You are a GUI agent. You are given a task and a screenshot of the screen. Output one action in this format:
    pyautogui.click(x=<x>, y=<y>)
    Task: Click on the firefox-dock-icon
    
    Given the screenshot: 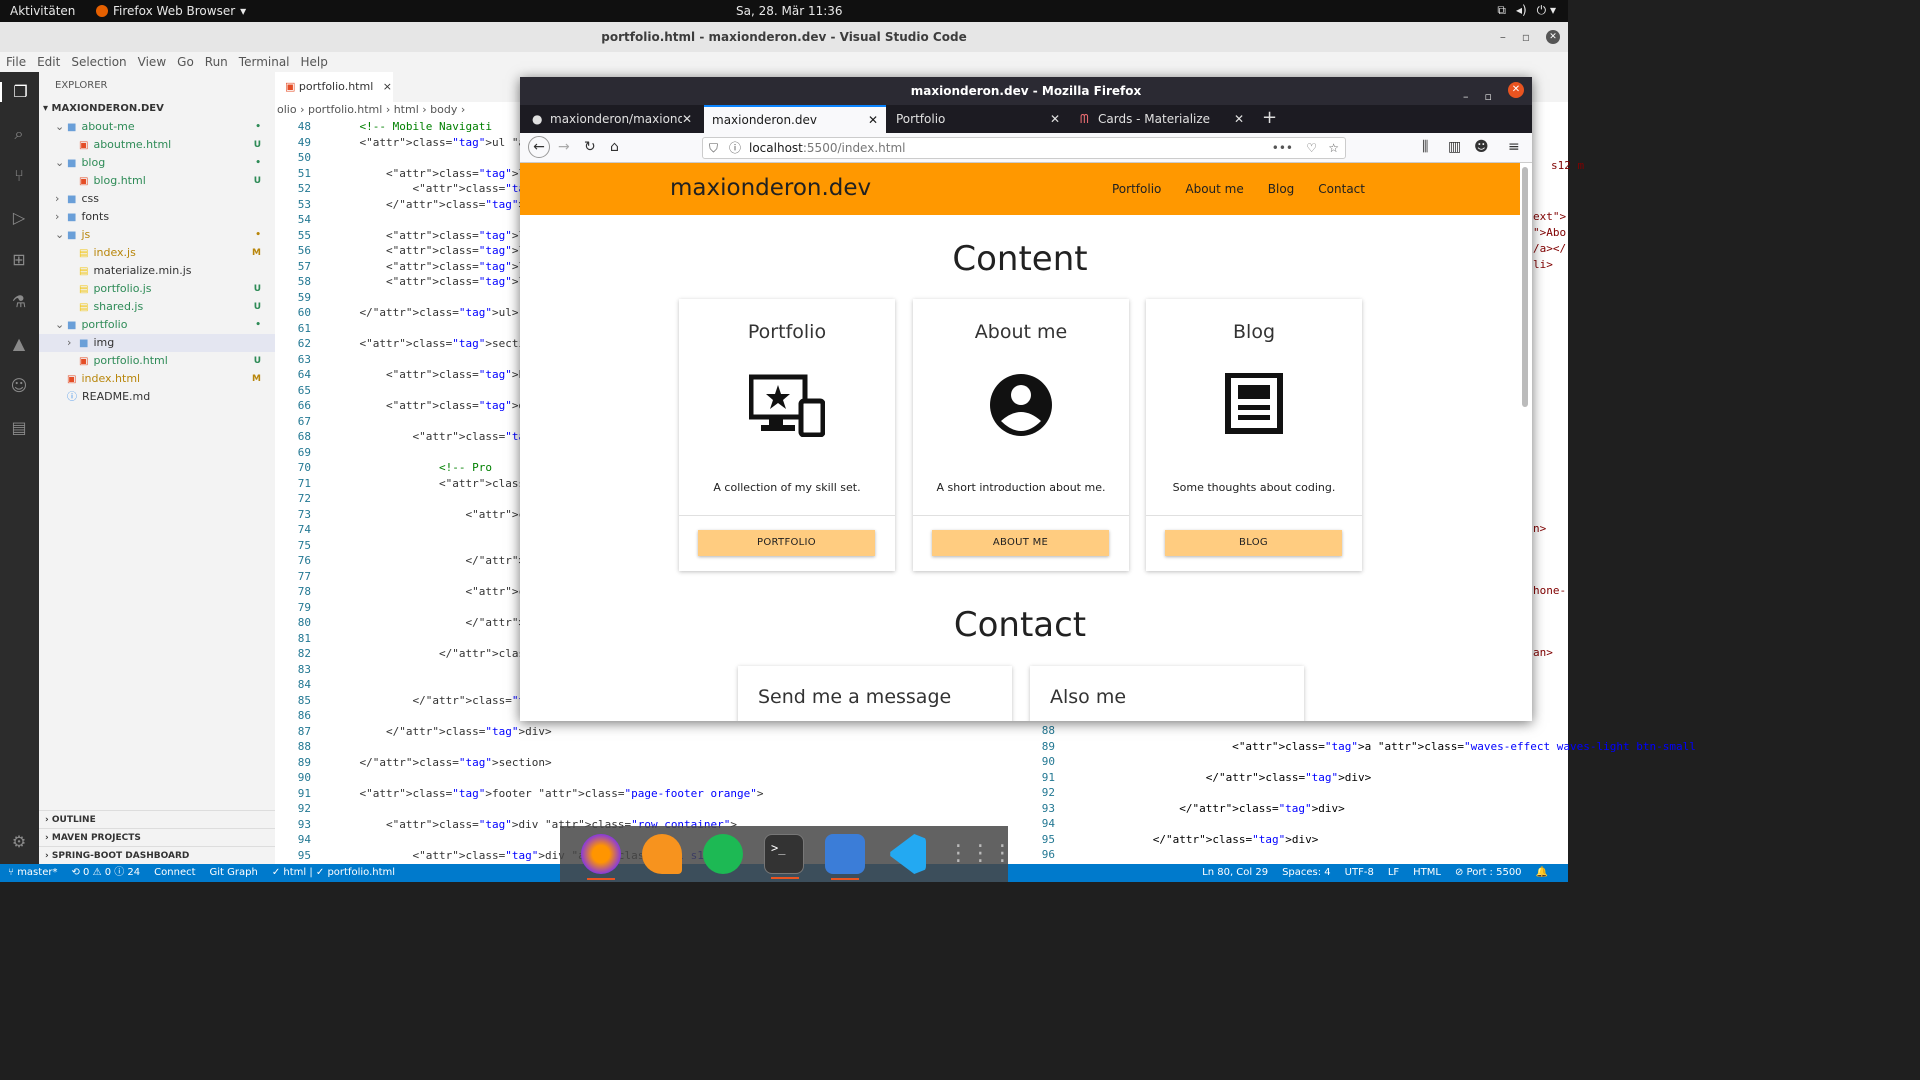 What is the action you would take?
    pyautogui.click(x=600, y=857)
    